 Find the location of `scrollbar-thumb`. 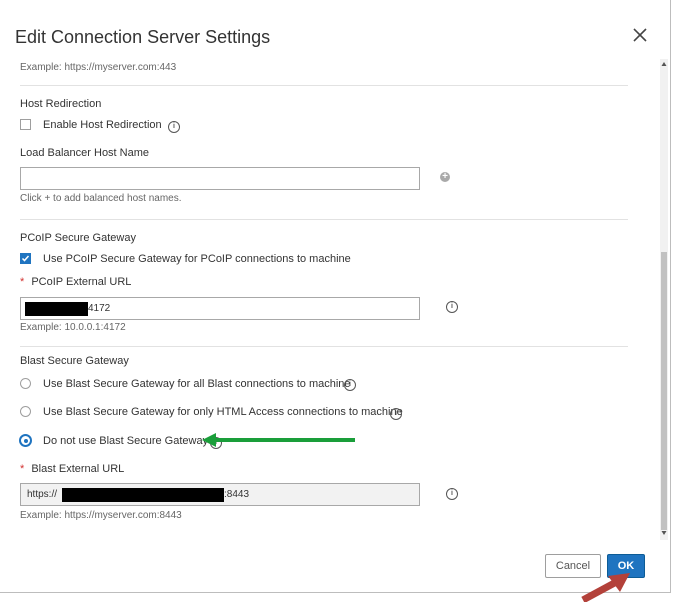

scrollbar-thumb is located at coordinates (664, 391).